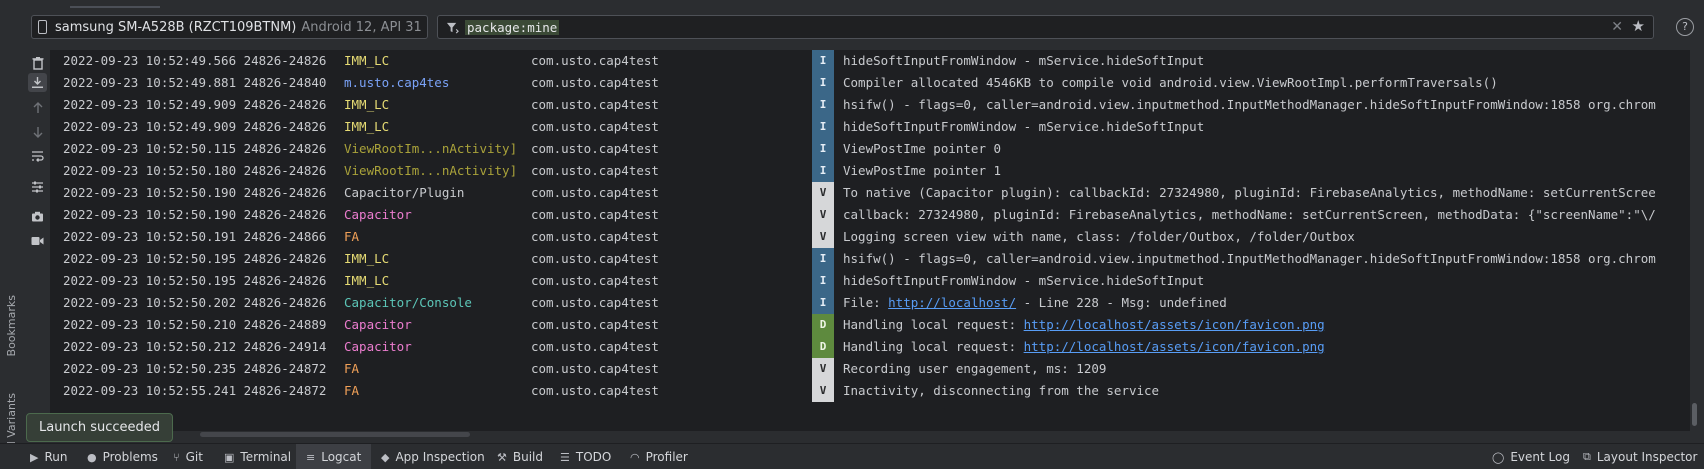 The image size is (1704, 469). I want to click on log-timestamp: 2022-09-23 10:52:50.115 24826-24826, so click(195, 148).